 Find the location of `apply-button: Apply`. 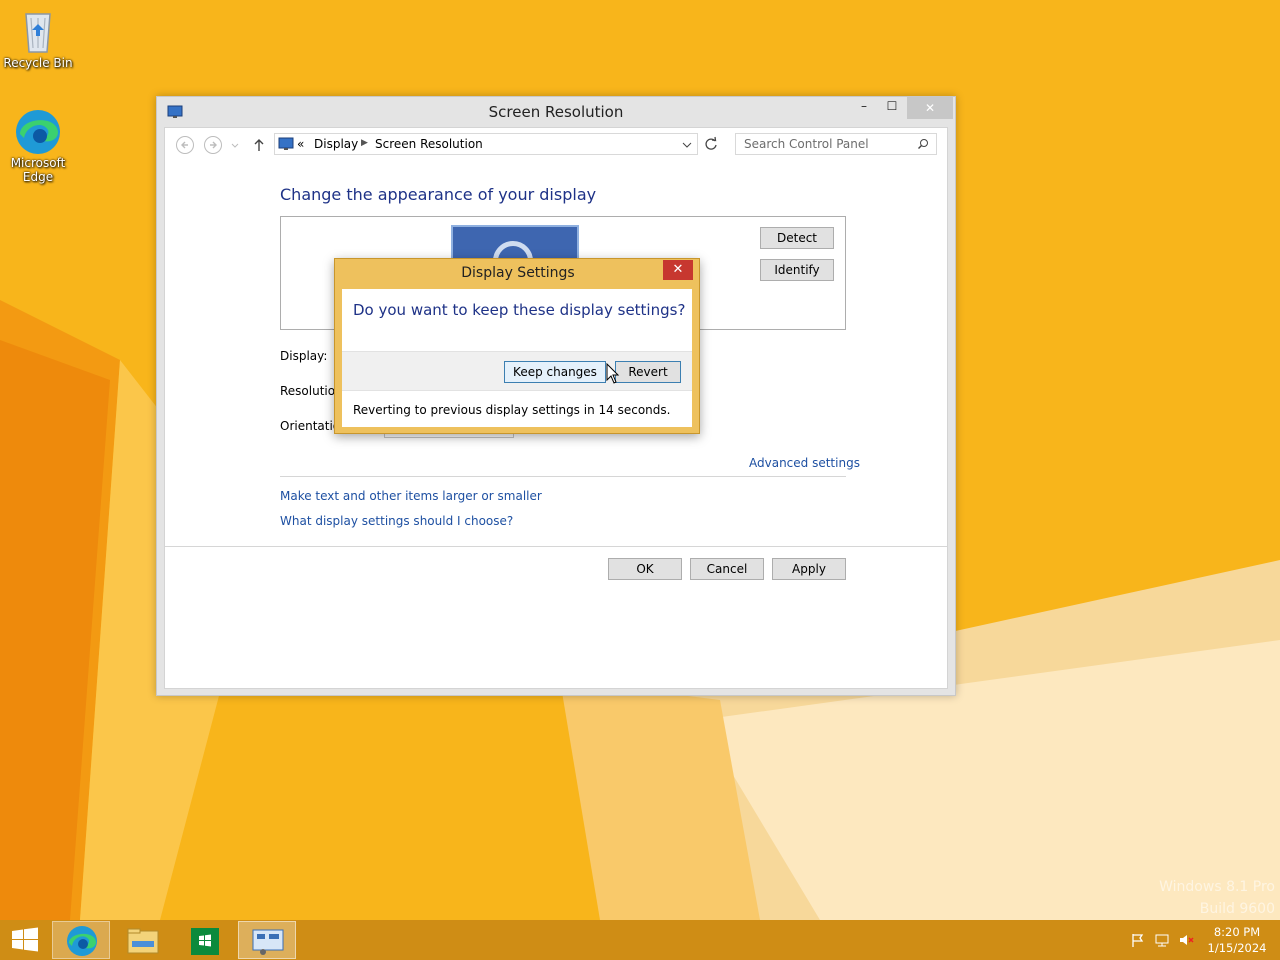

apply-button: Apply is located at coordinates (809, 569).